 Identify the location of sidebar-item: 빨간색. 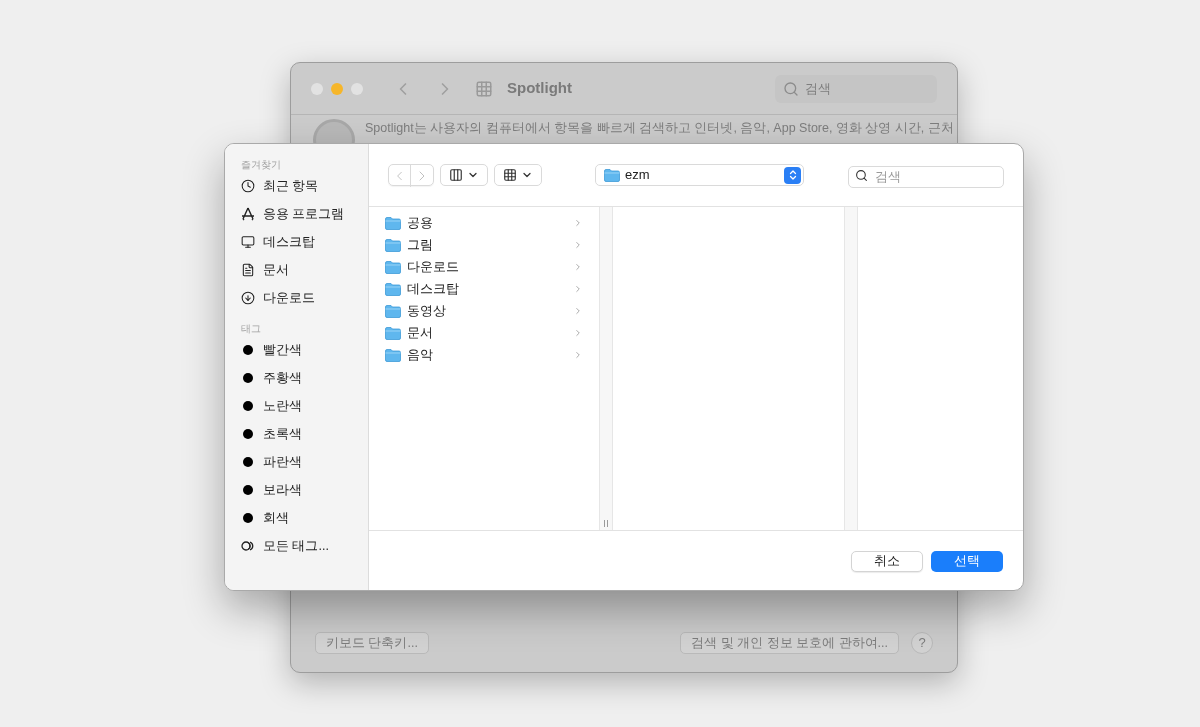
(304, 350).